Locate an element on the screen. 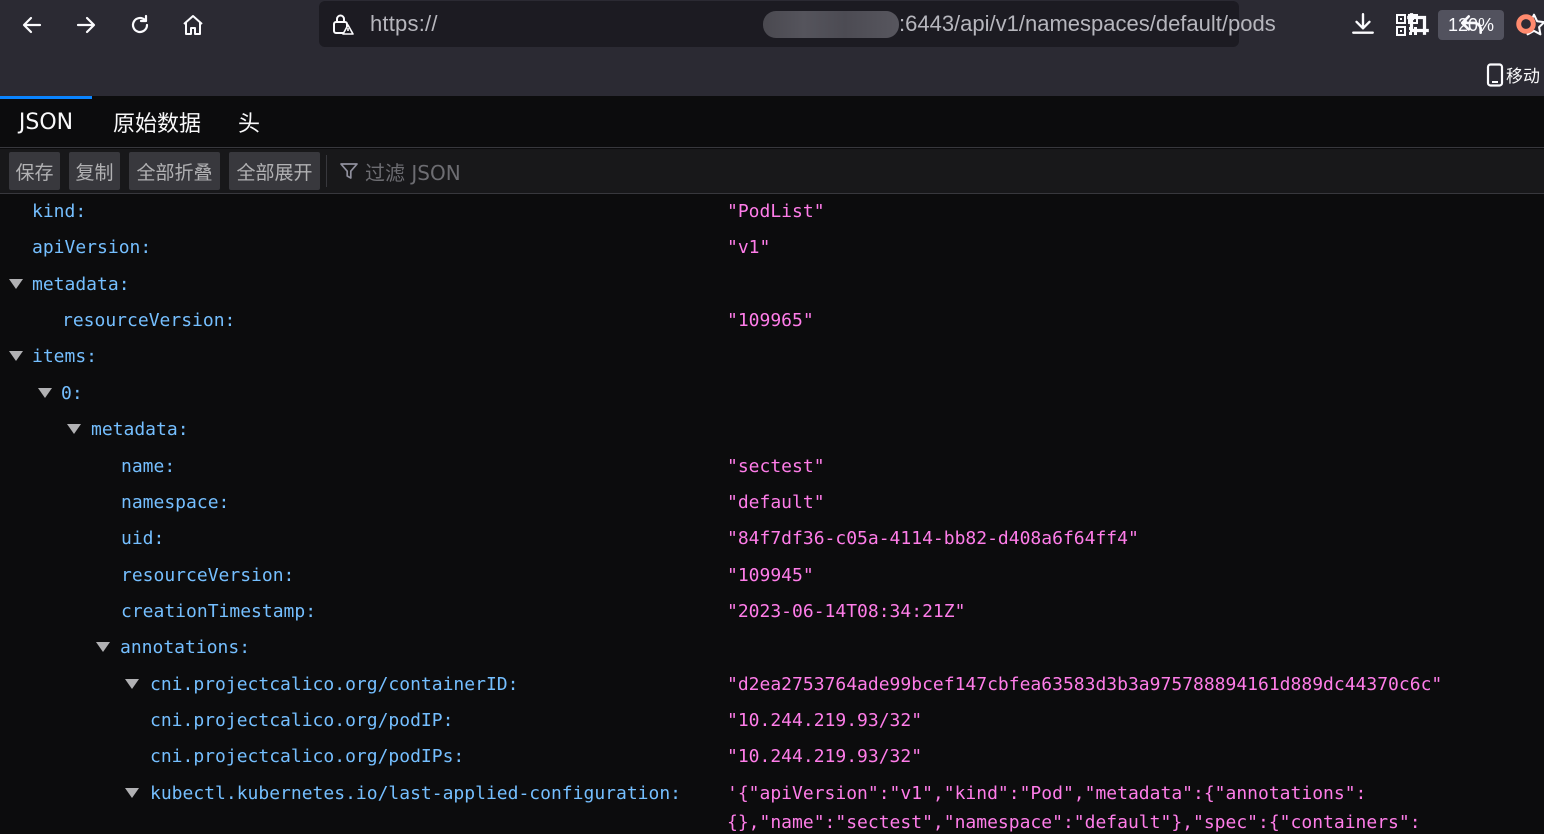  json-key: cni.projectcalico.org/containerID: is located at coordinates (334, 684).